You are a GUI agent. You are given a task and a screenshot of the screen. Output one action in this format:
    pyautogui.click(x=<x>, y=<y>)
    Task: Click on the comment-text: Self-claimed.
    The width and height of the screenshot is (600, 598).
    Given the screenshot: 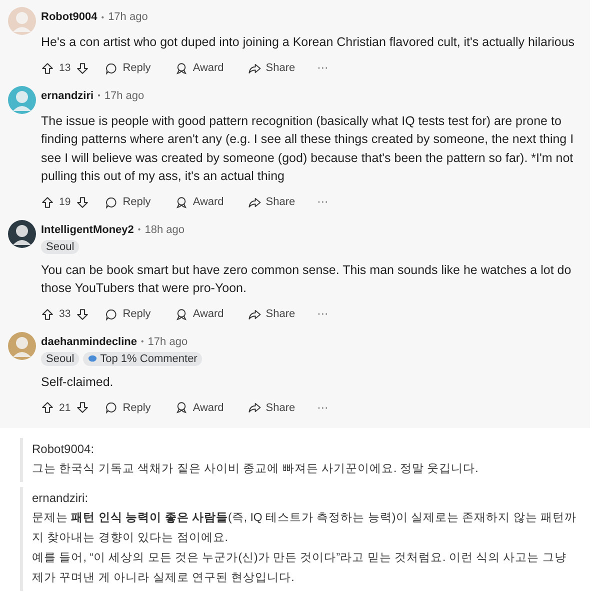 What is the action you would take?
    pyautogui.click(x=77, y=382)
    